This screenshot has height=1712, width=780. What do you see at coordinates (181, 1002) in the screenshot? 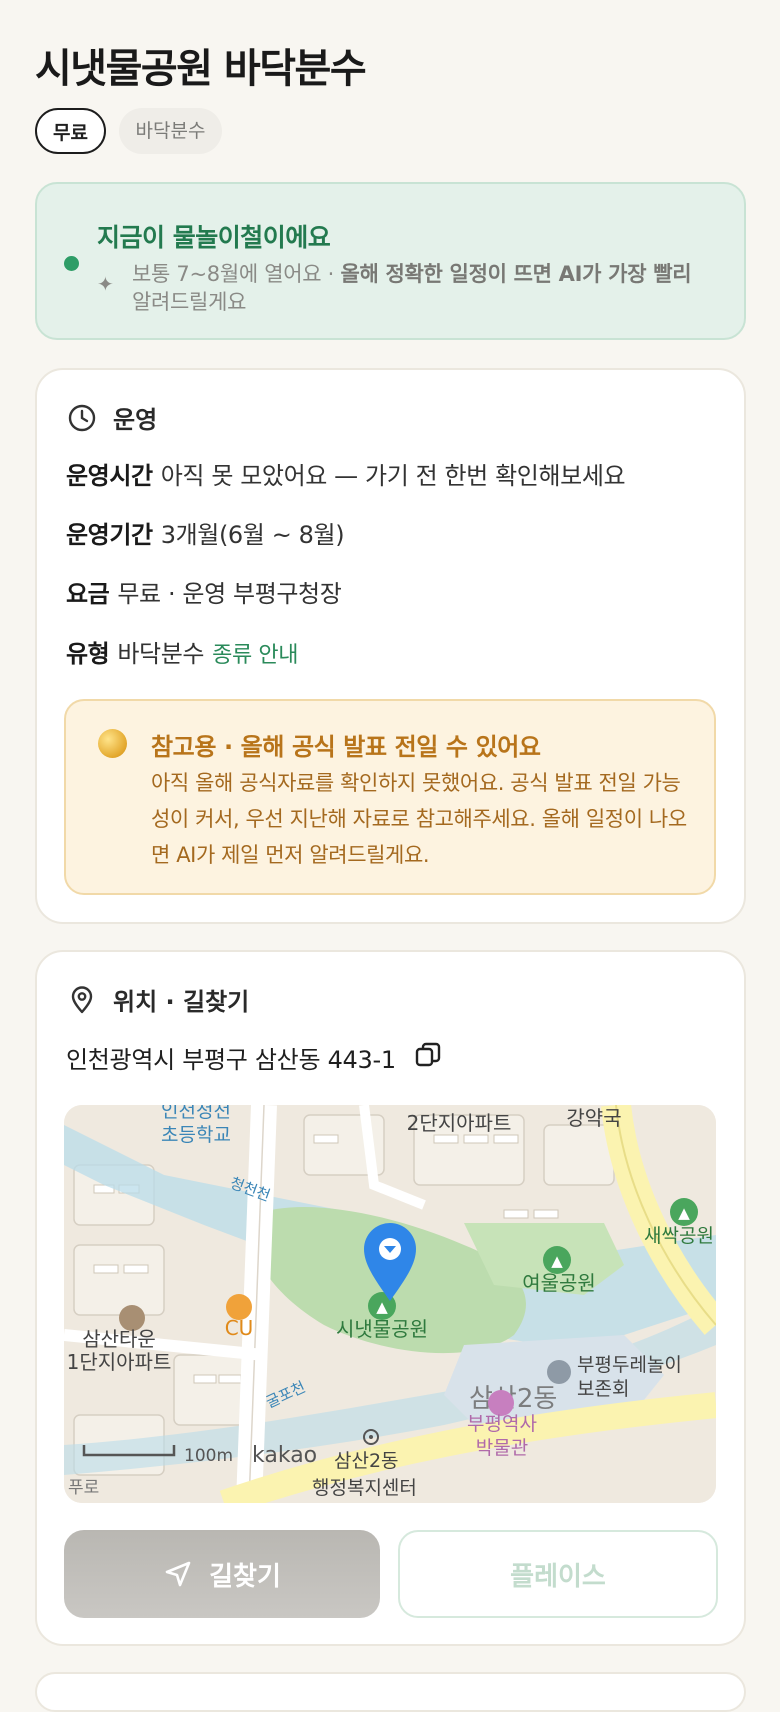
I see `location-header-label: 위치 · 길찾기` at bounding box center [181, 1002].